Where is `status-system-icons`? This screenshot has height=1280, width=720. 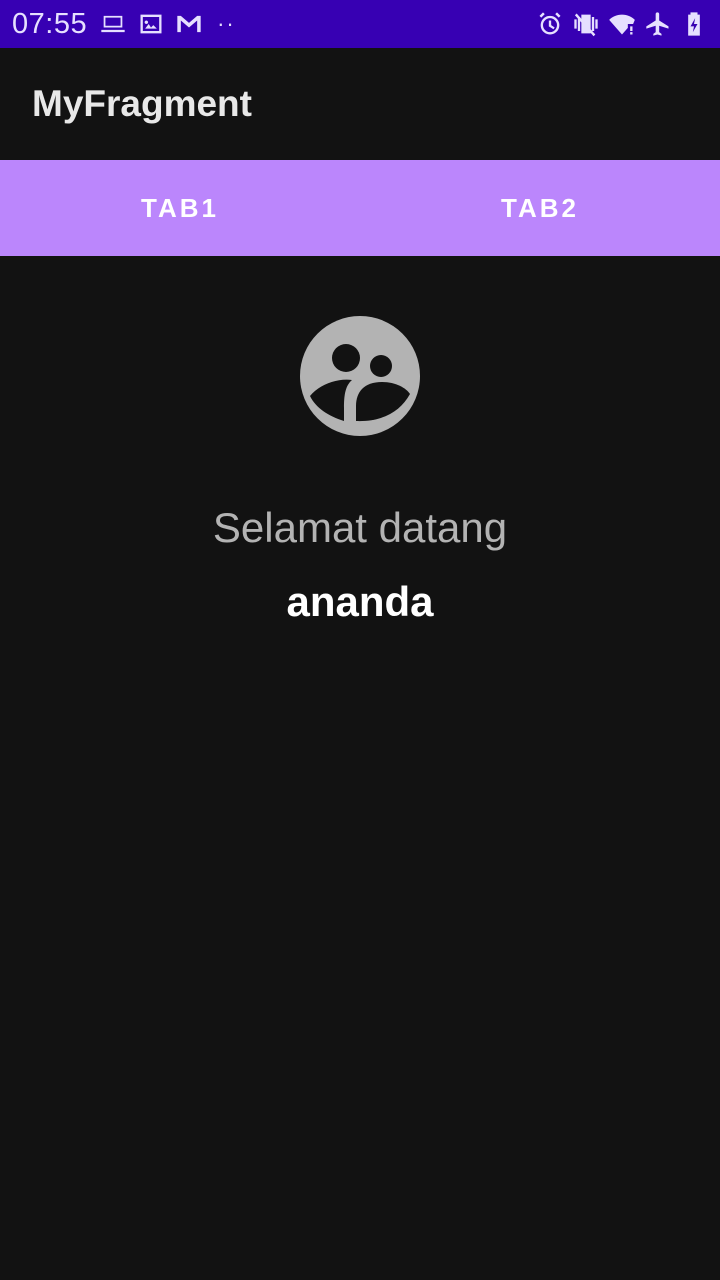
status-system-icons is located at coordinates (622, 24).